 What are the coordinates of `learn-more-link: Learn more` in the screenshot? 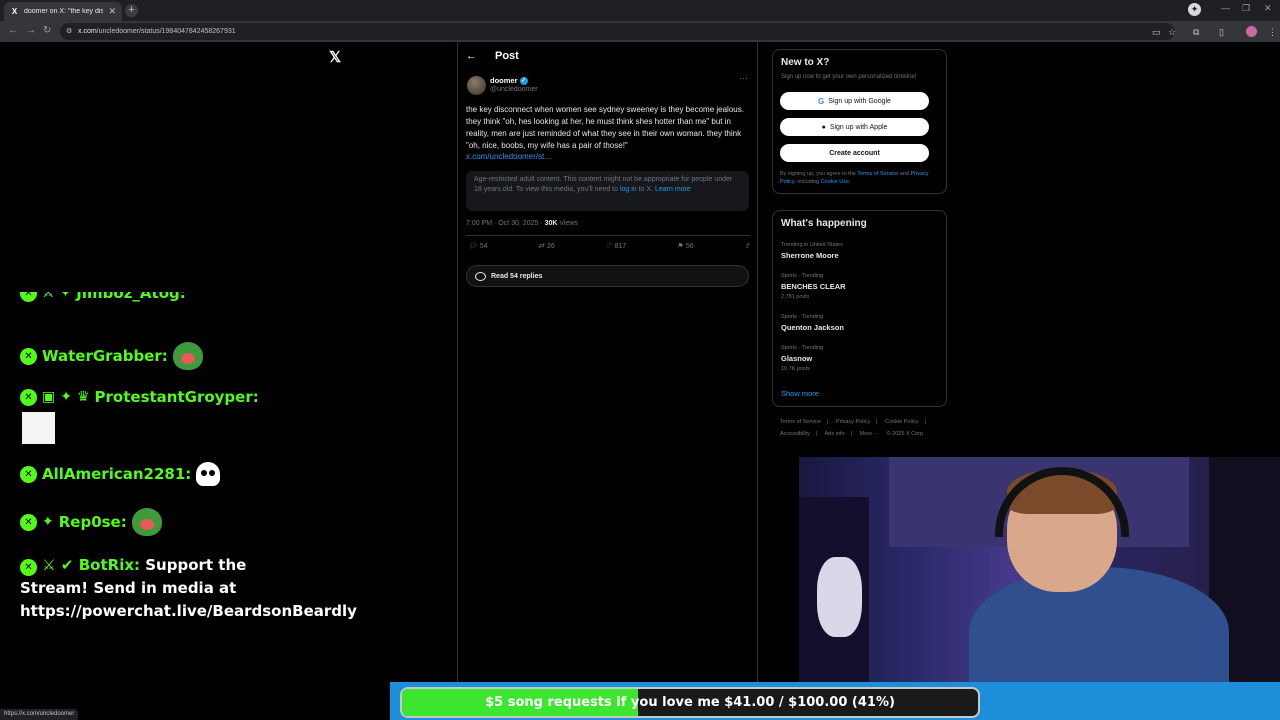 It's located at (673, 189).